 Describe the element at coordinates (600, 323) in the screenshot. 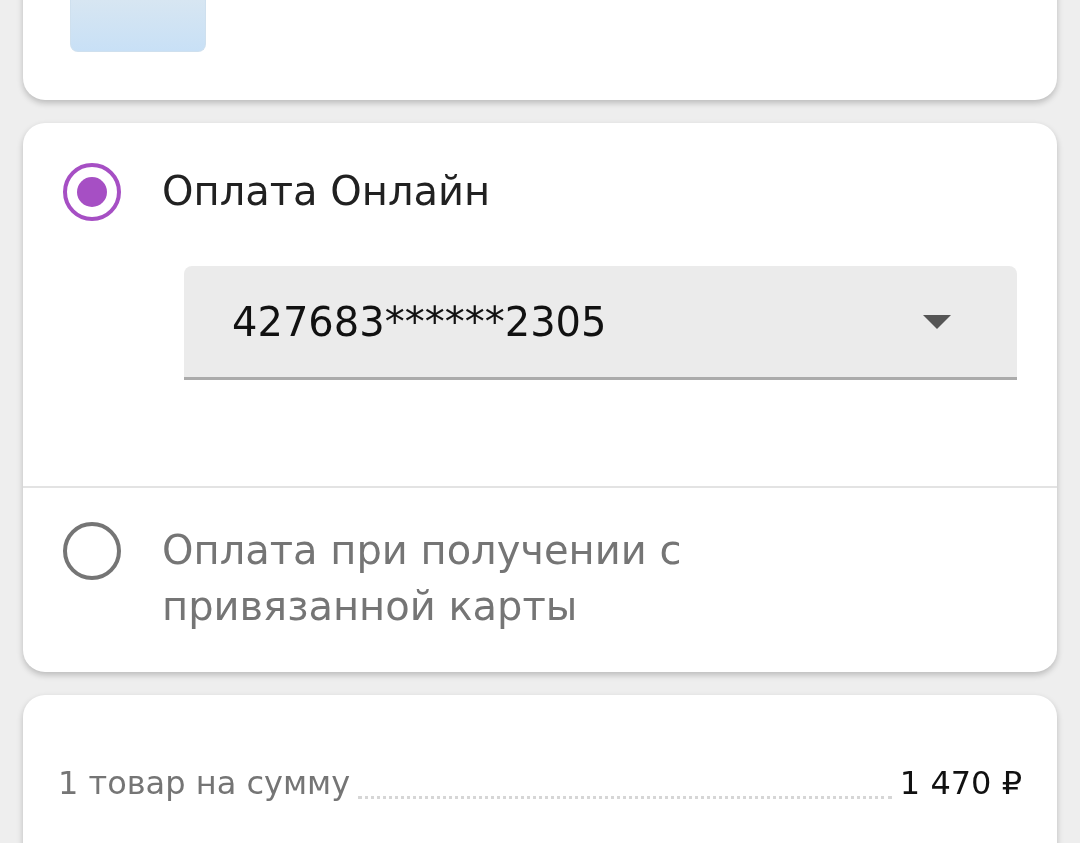

I see `card-select: 427683******2305` at that location.